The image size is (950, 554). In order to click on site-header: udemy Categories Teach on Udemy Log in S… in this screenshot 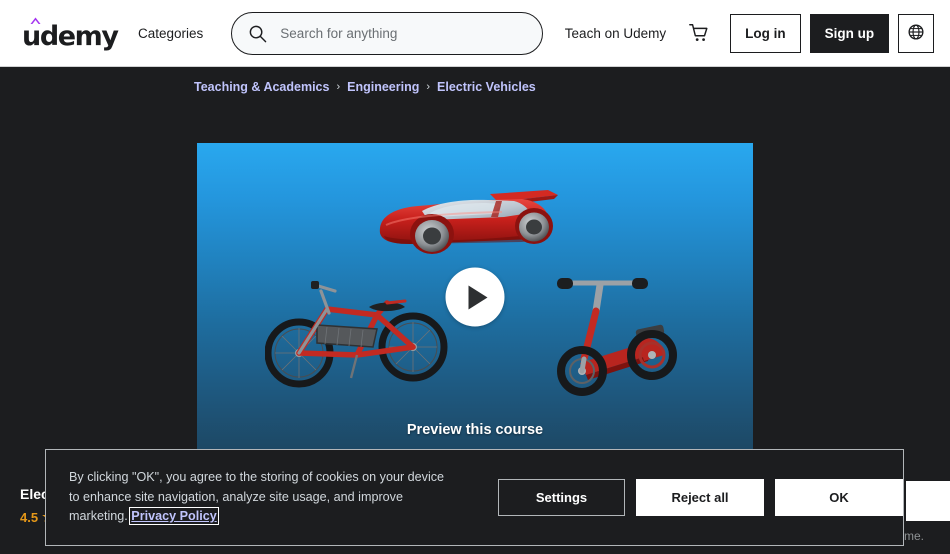, I will do `click(475, 33)`.